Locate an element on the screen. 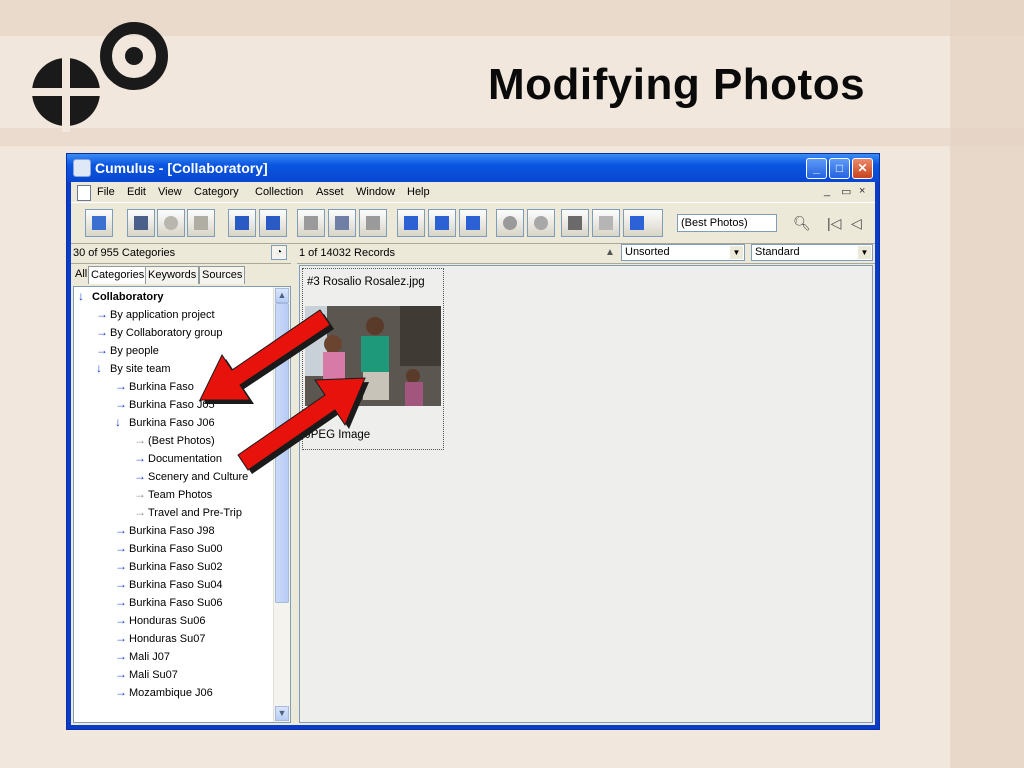 The height and width of the screenshot is (768, 1024). medium-thumbnails-button is located at coordinates (442, 223).